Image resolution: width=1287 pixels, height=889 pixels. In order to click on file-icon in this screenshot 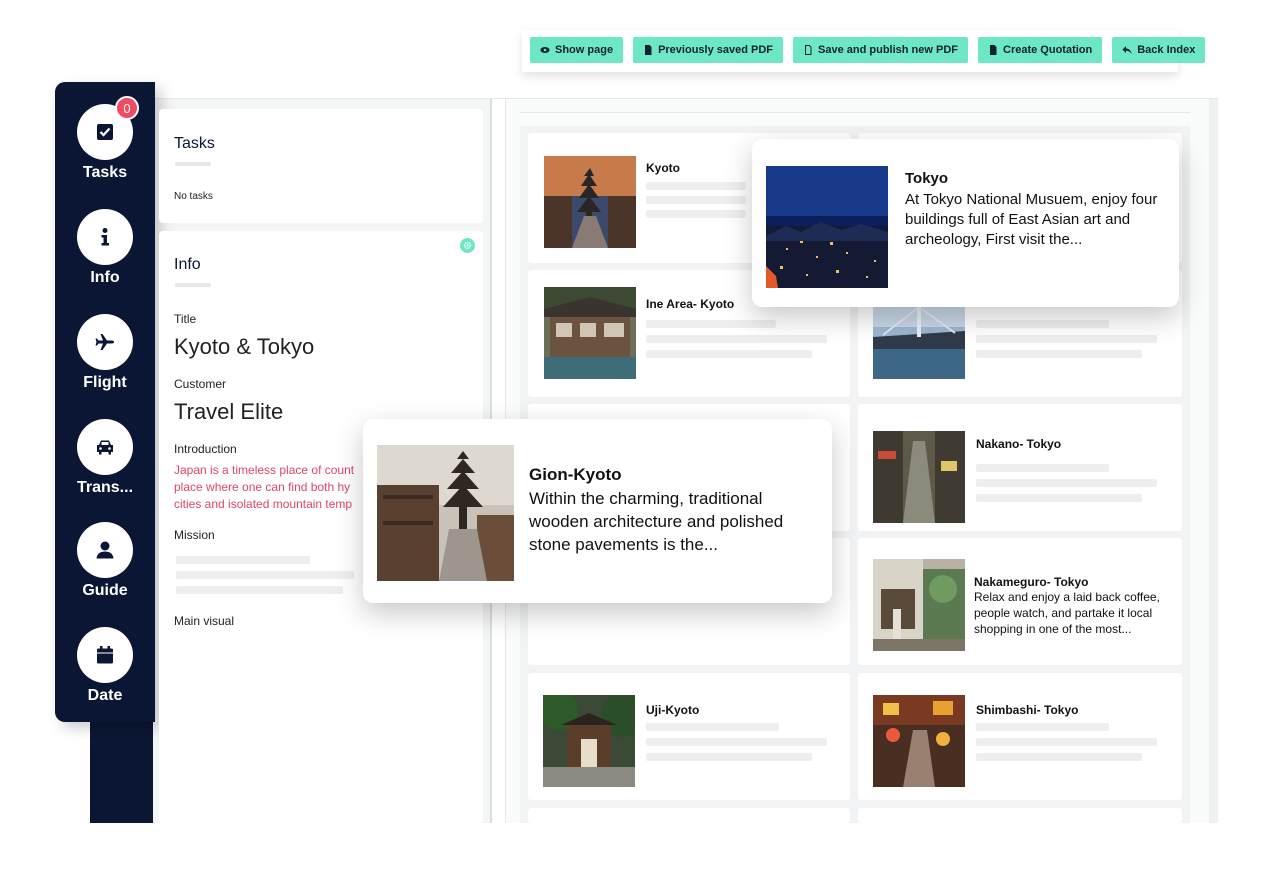, I will do `click(648, 50)`.